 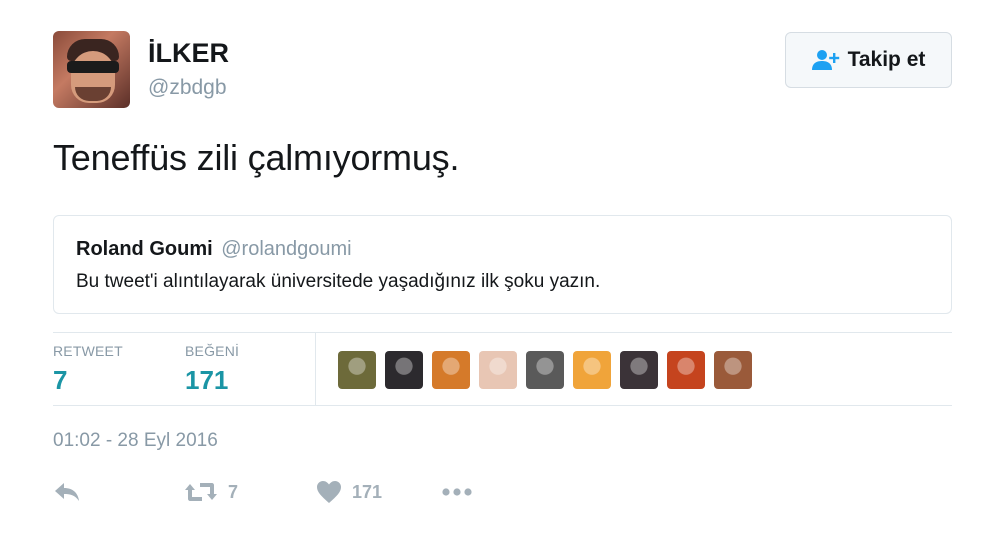 I want to click on follow-button: Takip et, so click(x=868, y=60).